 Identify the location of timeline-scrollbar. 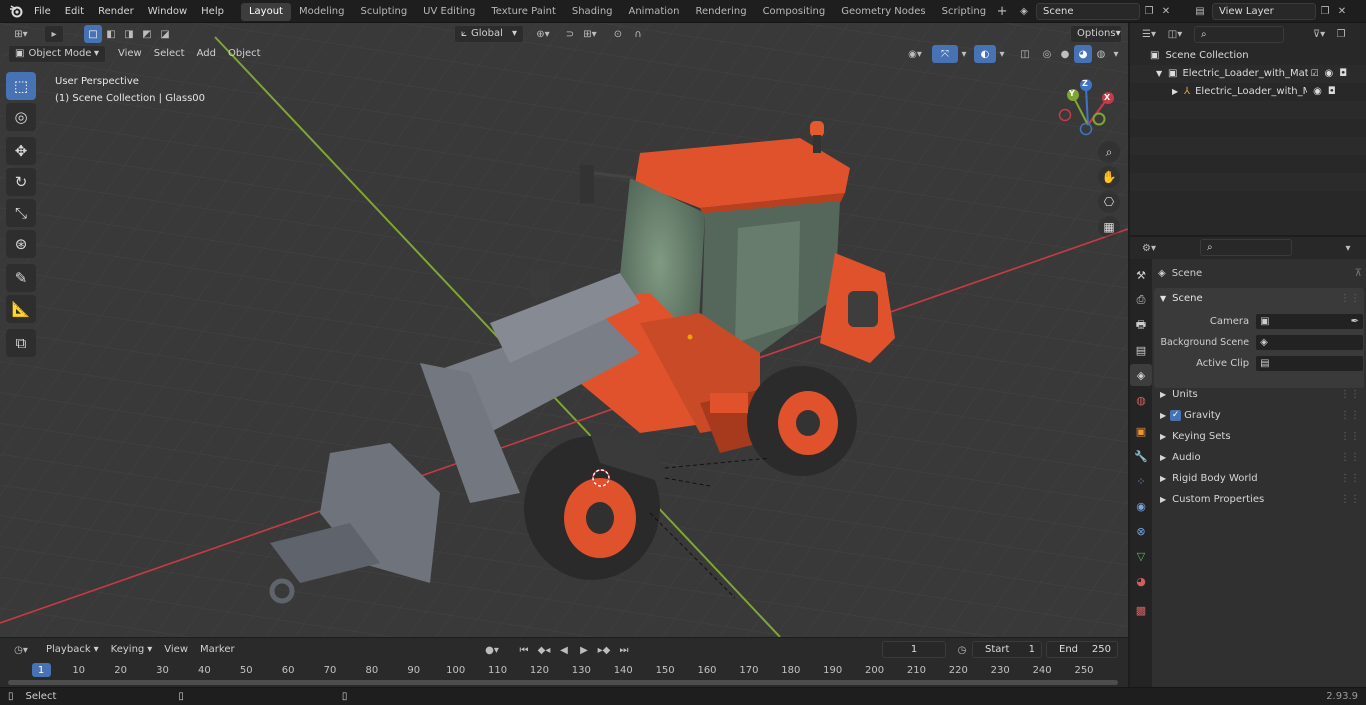
(563, 682).